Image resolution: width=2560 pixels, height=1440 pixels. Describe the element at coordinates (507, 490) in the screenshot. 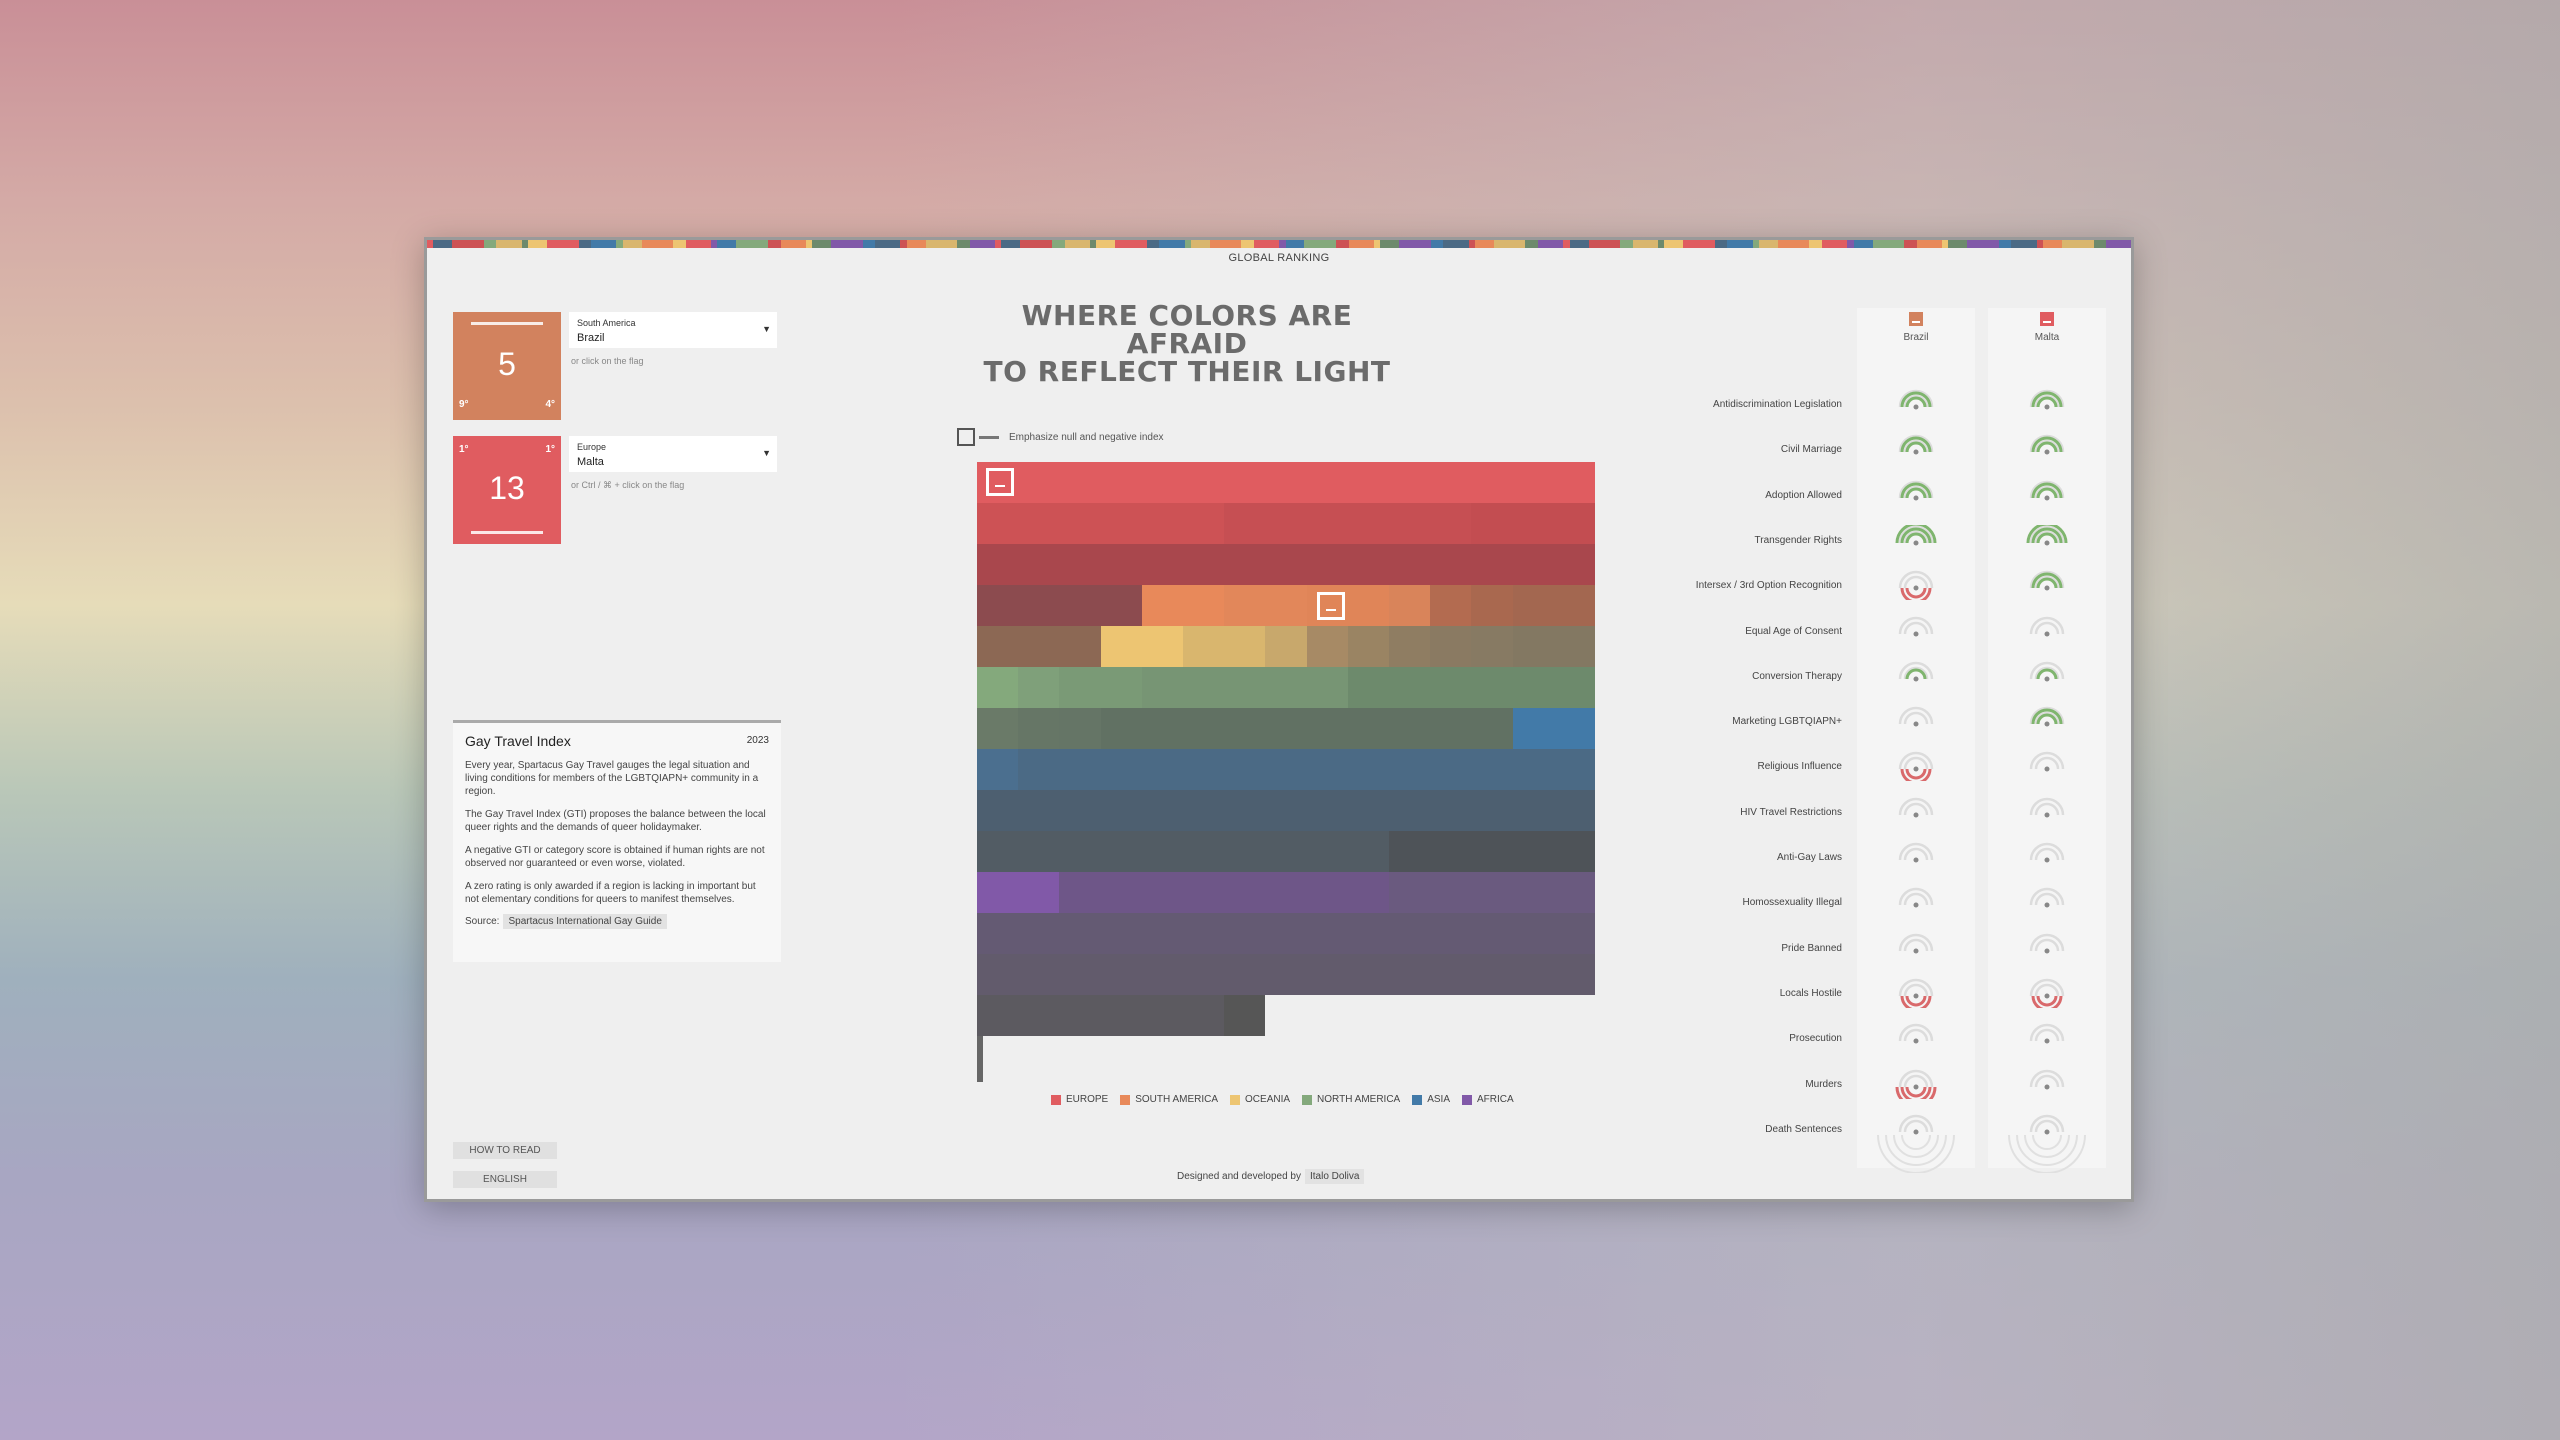

I see `rank-card-b: 1° 1° 13` at that location.